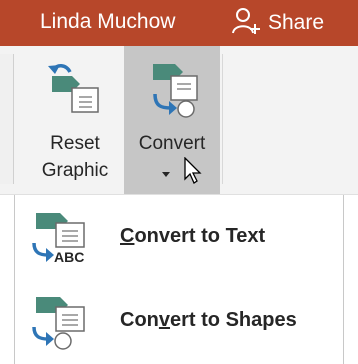  What do you see at coordinates (193, 236) in the screenshot?
I see `convert-to-text-label: Convert to Text` at bounding box center [193, 236].